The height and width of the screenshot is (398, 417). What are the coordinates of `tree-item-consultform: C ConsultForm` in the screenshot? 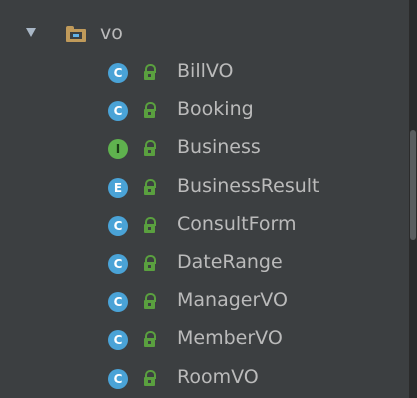 It's located at (204, 226).